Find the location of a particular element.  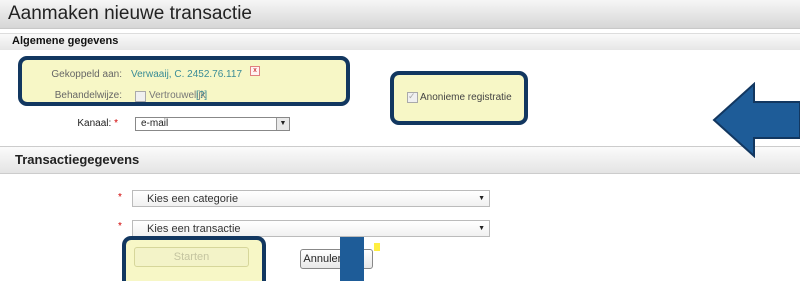

confidential-checkbox is located at coordinates (140, 96).